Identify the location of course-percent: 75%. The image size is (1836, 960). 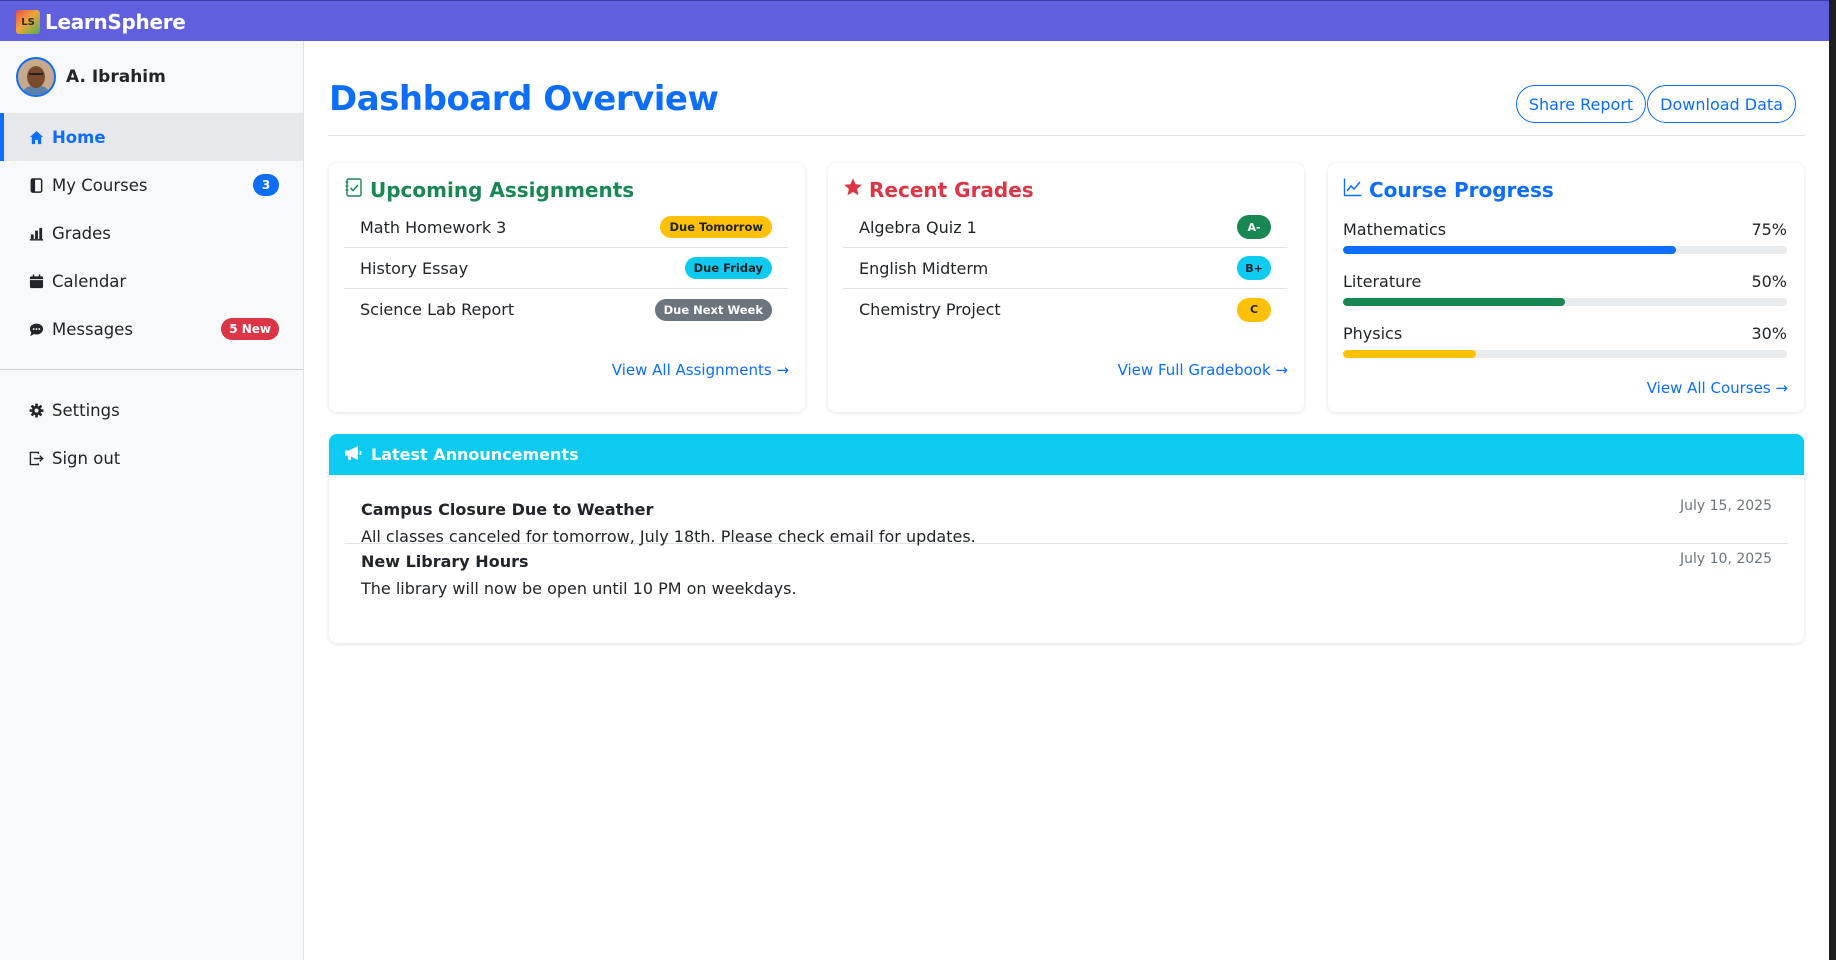
(1769, 229).